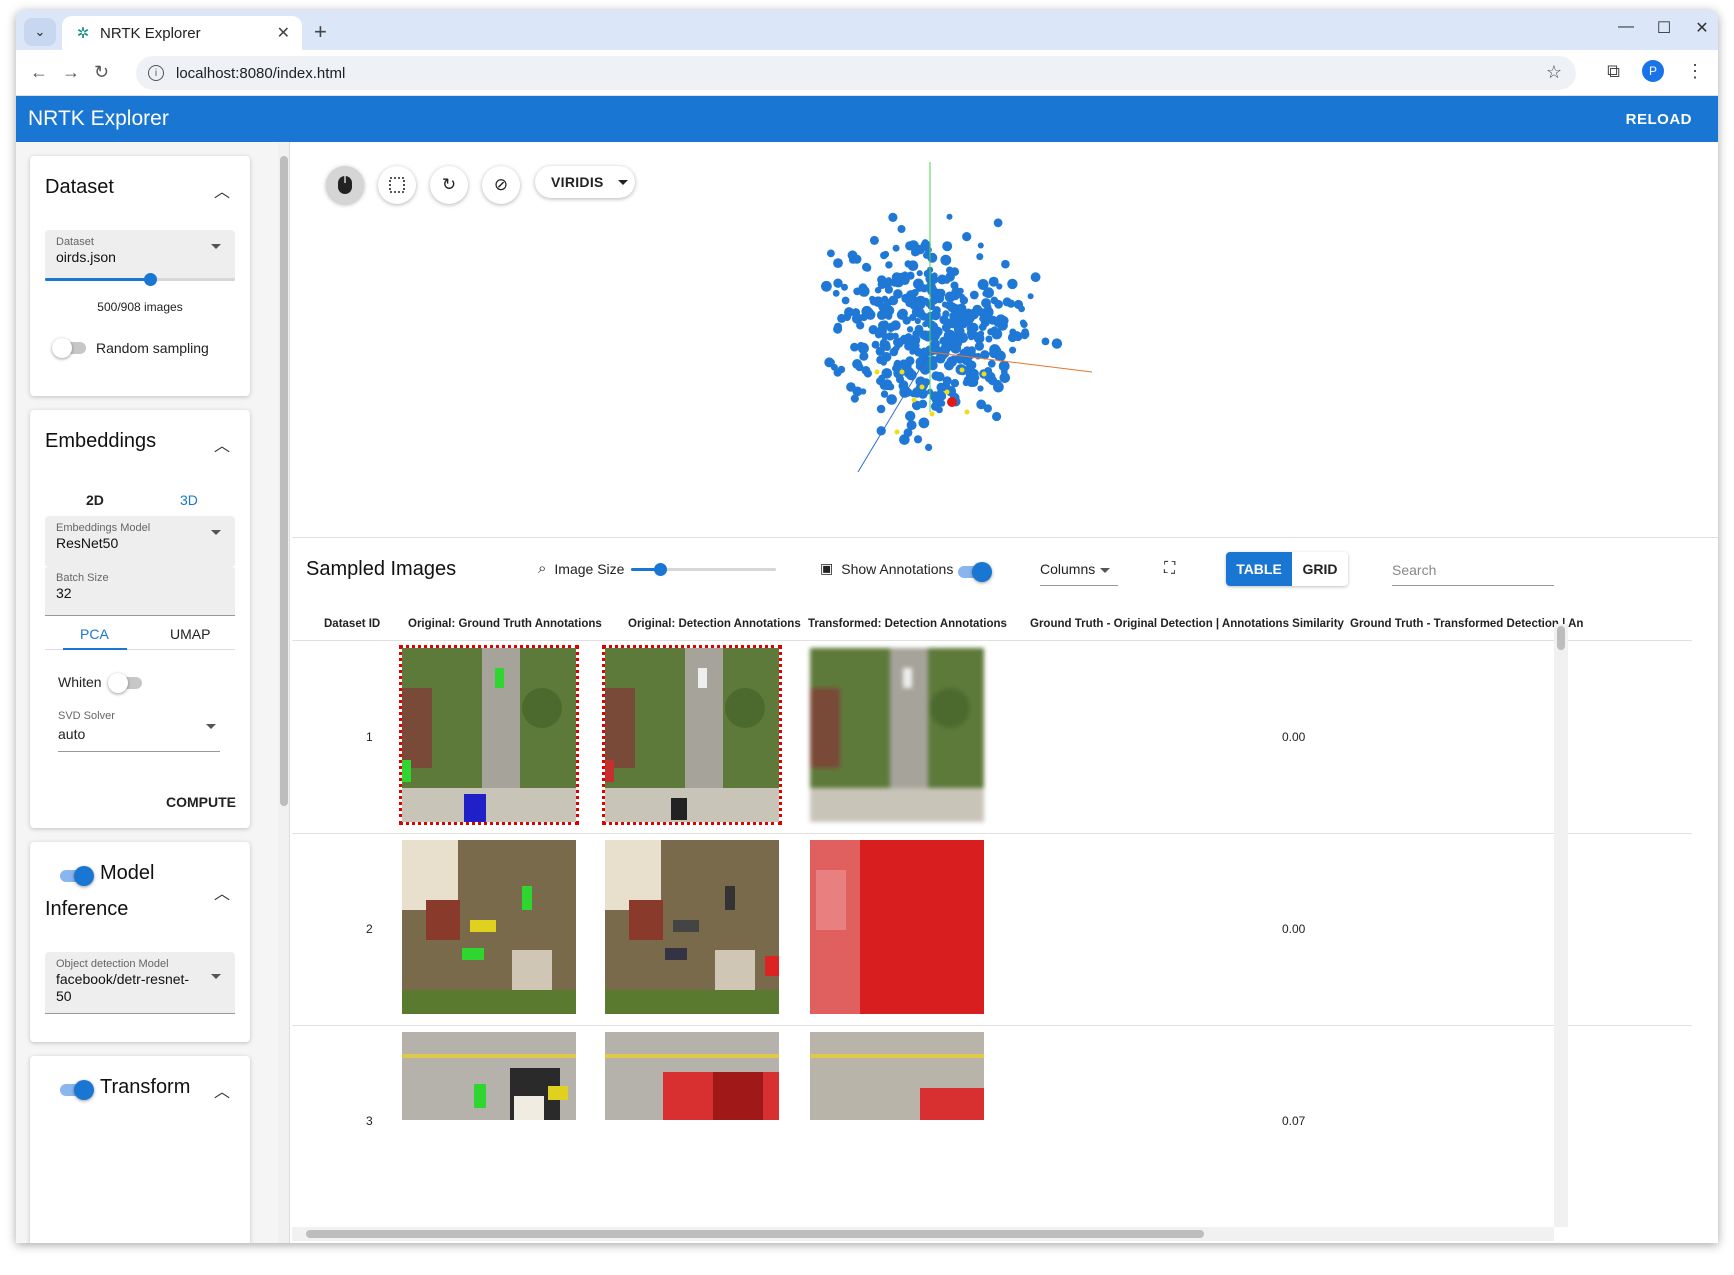 The image size is (1734, 1275). What do you see at coordinates (1702, 28) in the screenshot?
I see `close-window-icon: ✕` at bounding box center [1702, 28].